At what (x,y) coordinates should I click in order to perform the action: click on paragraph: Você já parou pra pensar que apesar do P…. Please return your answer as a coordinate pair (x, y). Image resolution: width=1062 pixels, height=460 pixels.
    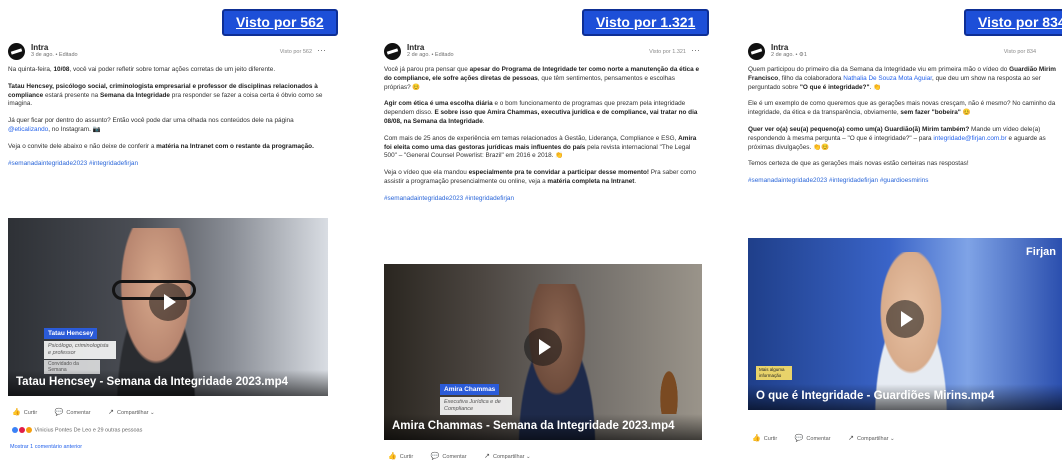
    Looking at the image, I should click on (542, 78).